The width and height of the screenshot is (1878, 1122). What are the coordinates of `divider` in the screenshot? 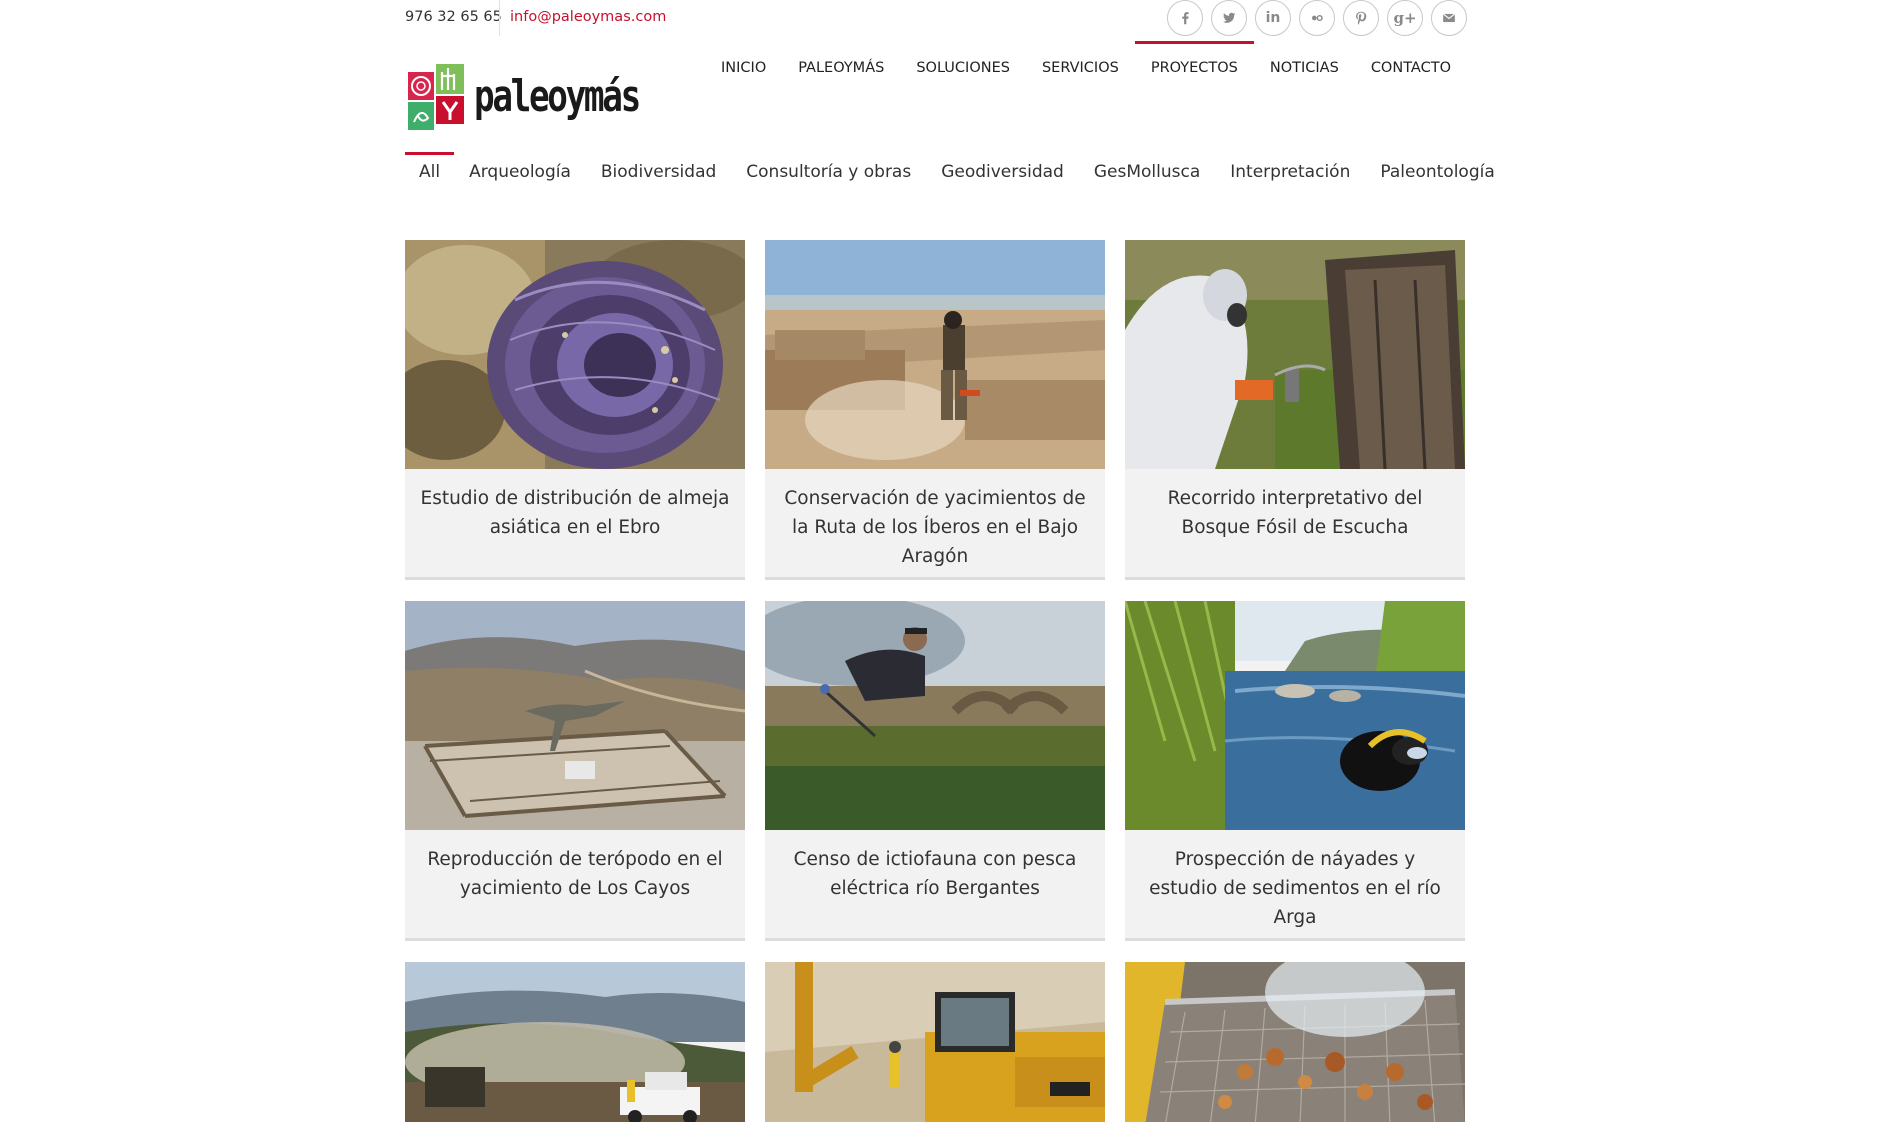 It's located at (499, 18).